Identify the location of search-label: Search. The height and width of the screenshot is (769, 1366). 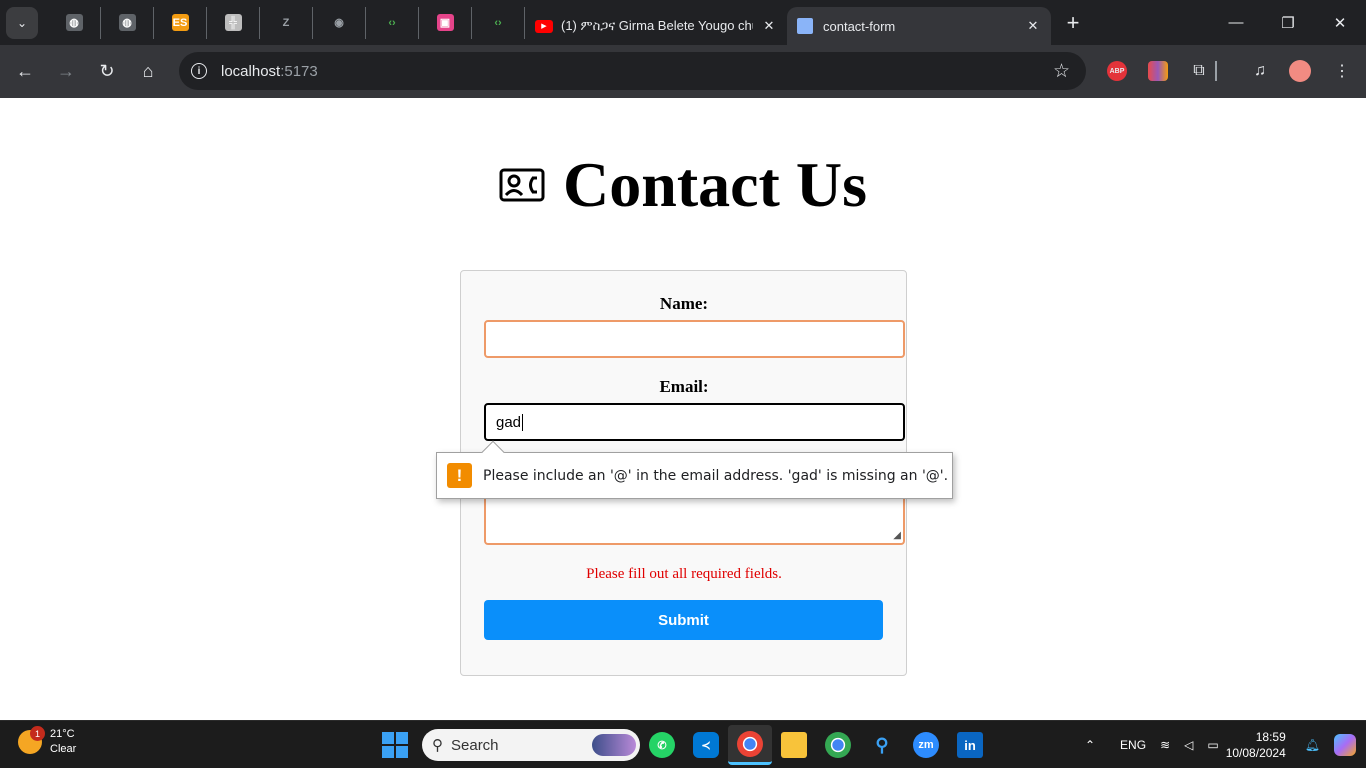
(475, 745).